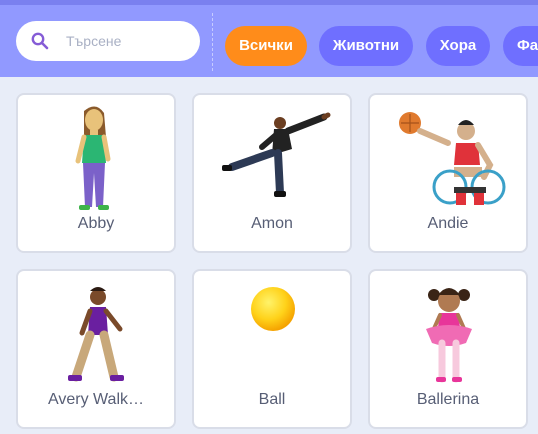  I want to click on sprite-card-abby: Abby, so click(96, 173).